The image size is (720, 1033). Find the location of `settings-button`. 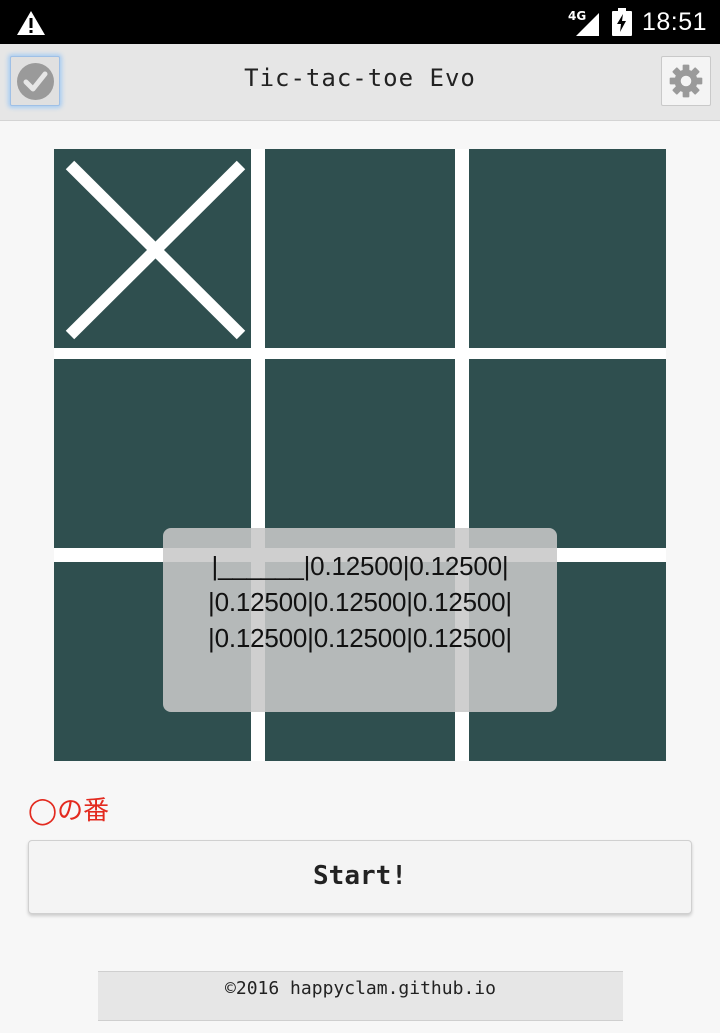

settings-button is located at coordinates (686, 81).